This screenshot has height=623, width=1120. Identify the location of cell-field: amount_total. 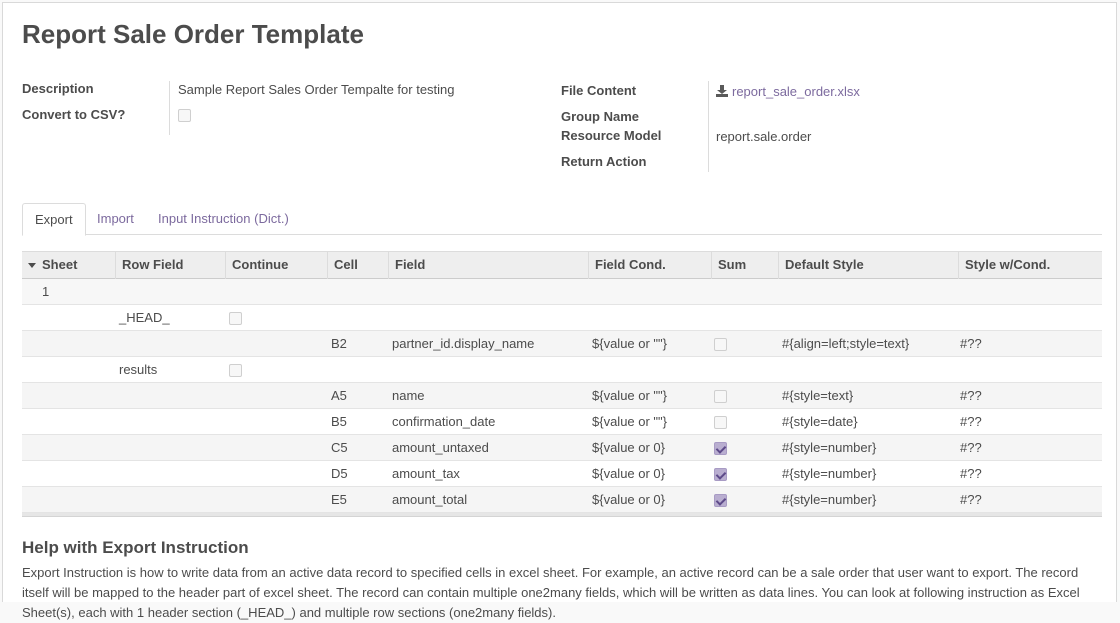
(430, 499).